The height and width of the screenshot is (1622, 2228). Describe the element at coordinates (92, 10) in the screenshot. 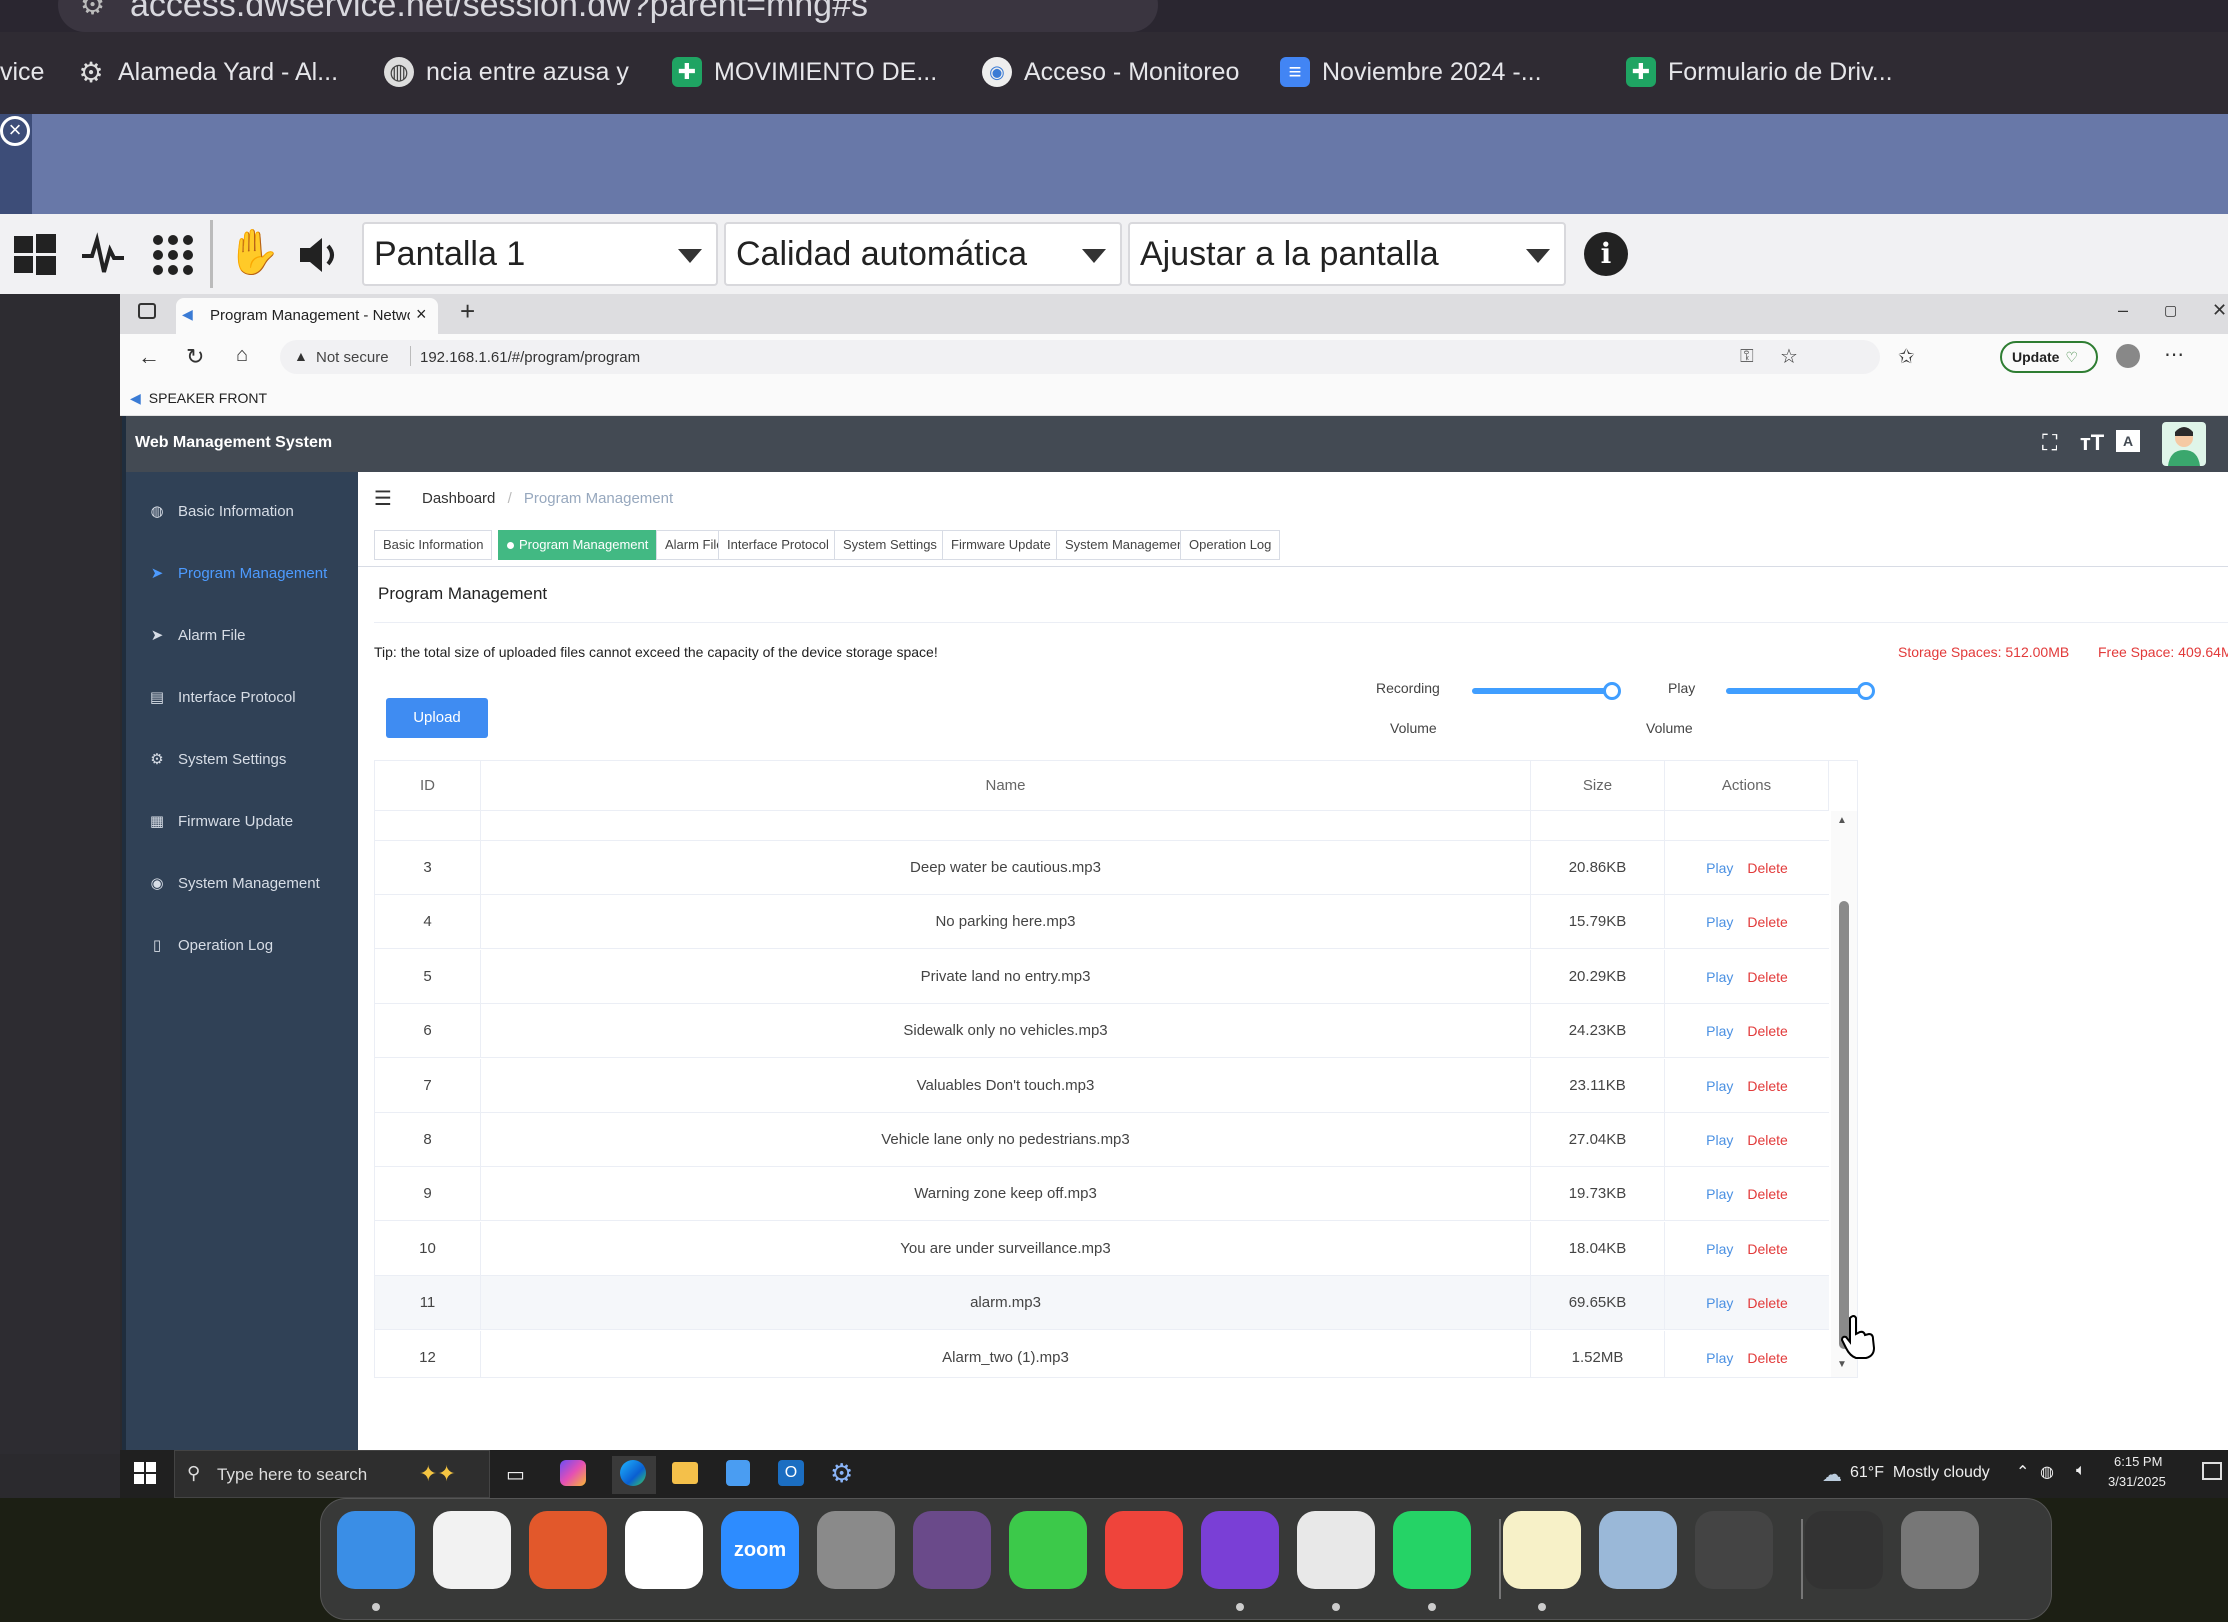

I see `site-settings-icon: ⚙` at that location.